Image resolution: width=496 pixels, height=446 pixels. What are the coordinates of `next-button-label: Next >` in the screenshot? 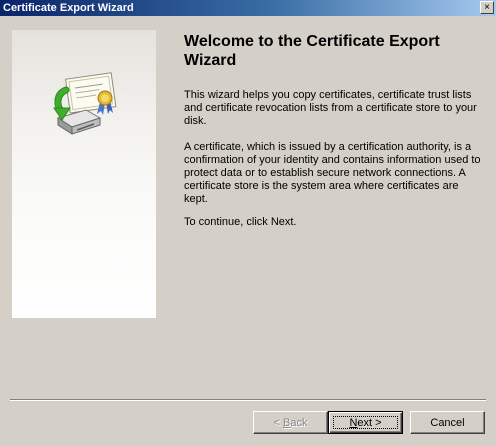 It's located at (365, 422).